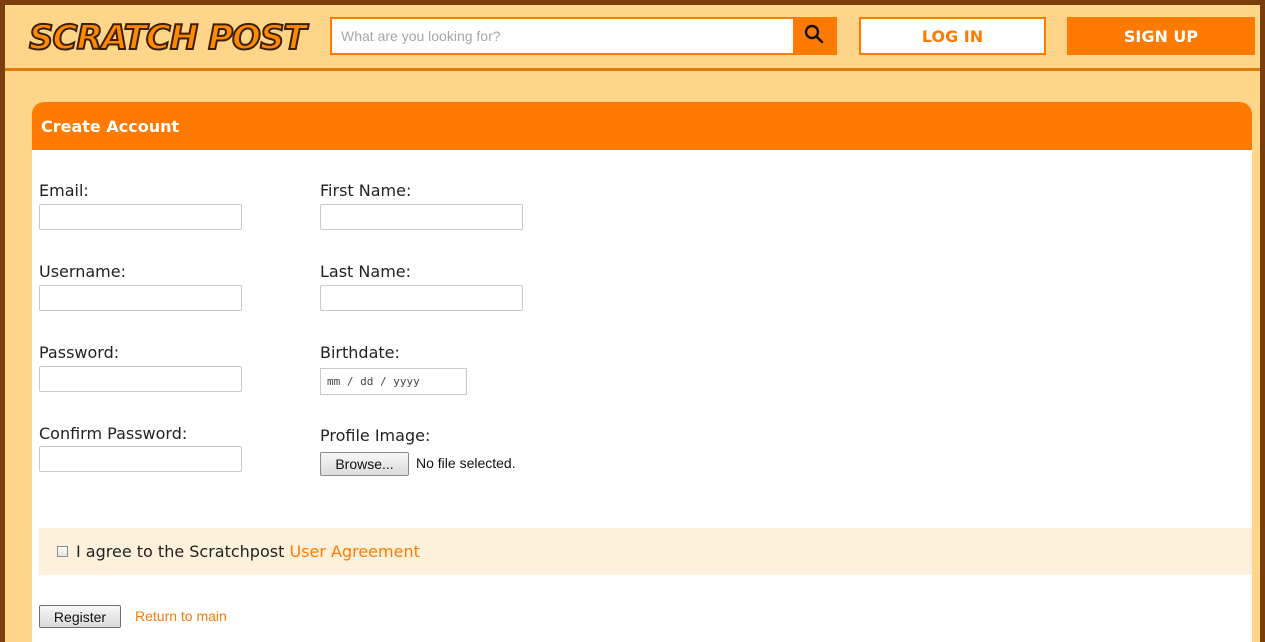 The height and width of the screenshot is (642, 1265). What do you see at coordinates (642, 126) in the screenshot?
I see `panel-title: Create Account` at bounding box center [642, 126].